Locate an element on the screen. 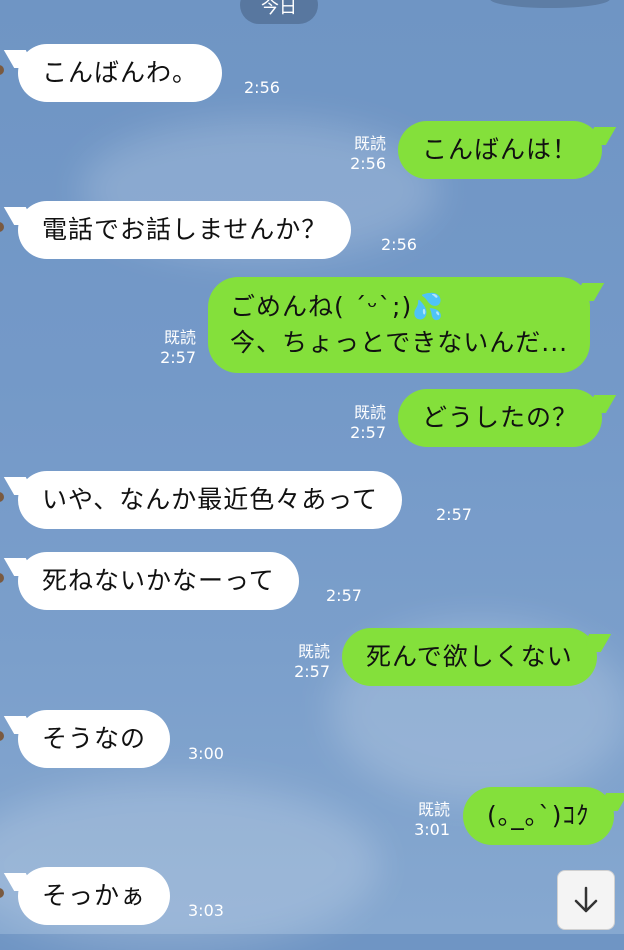 The width and height of the screenshot is (624, 950). message-bubble-incoming: 電話でお話しませんか？ is located at coordinates (185, 230).